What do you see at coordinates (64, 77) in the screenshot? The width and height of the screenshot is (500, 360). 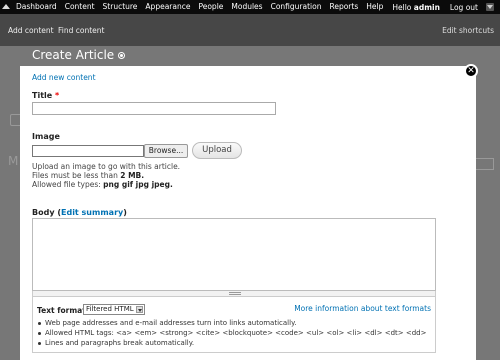 I see `breadcrumb: Add new content` at bounding box center [64, 77].